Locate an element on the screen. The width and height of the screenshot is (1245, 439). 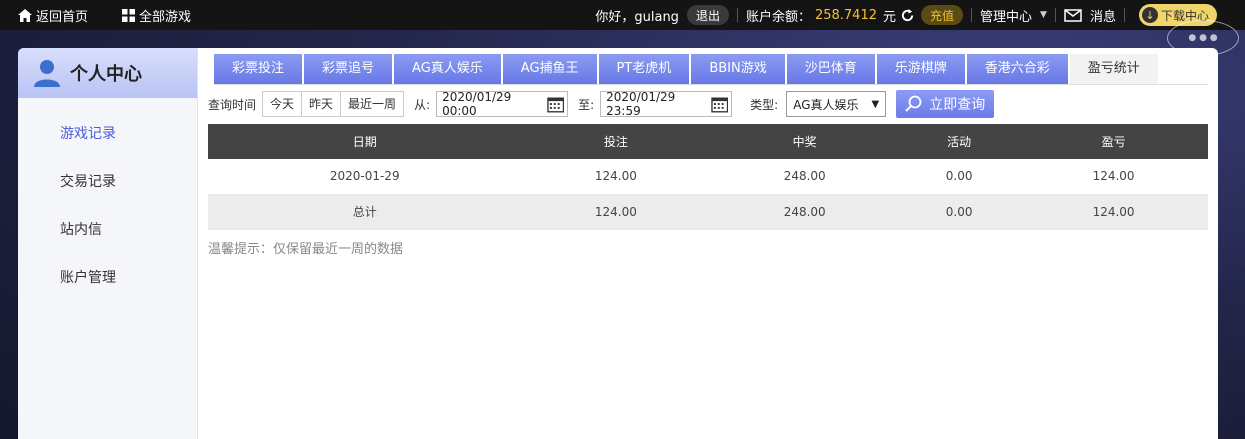
home-icon is located at coordinates (25, 15).